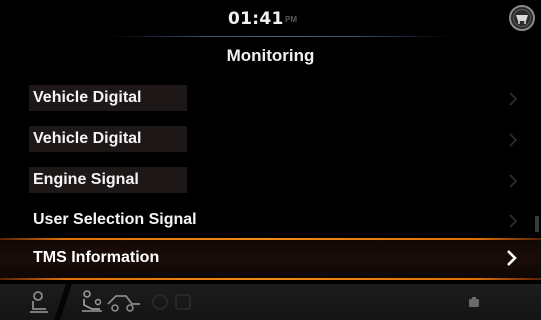 This screenshot has width=541, height=320. Describe the element at coordinates (536, 224) in the screenshot. I see `scroll-indicator` at that location.